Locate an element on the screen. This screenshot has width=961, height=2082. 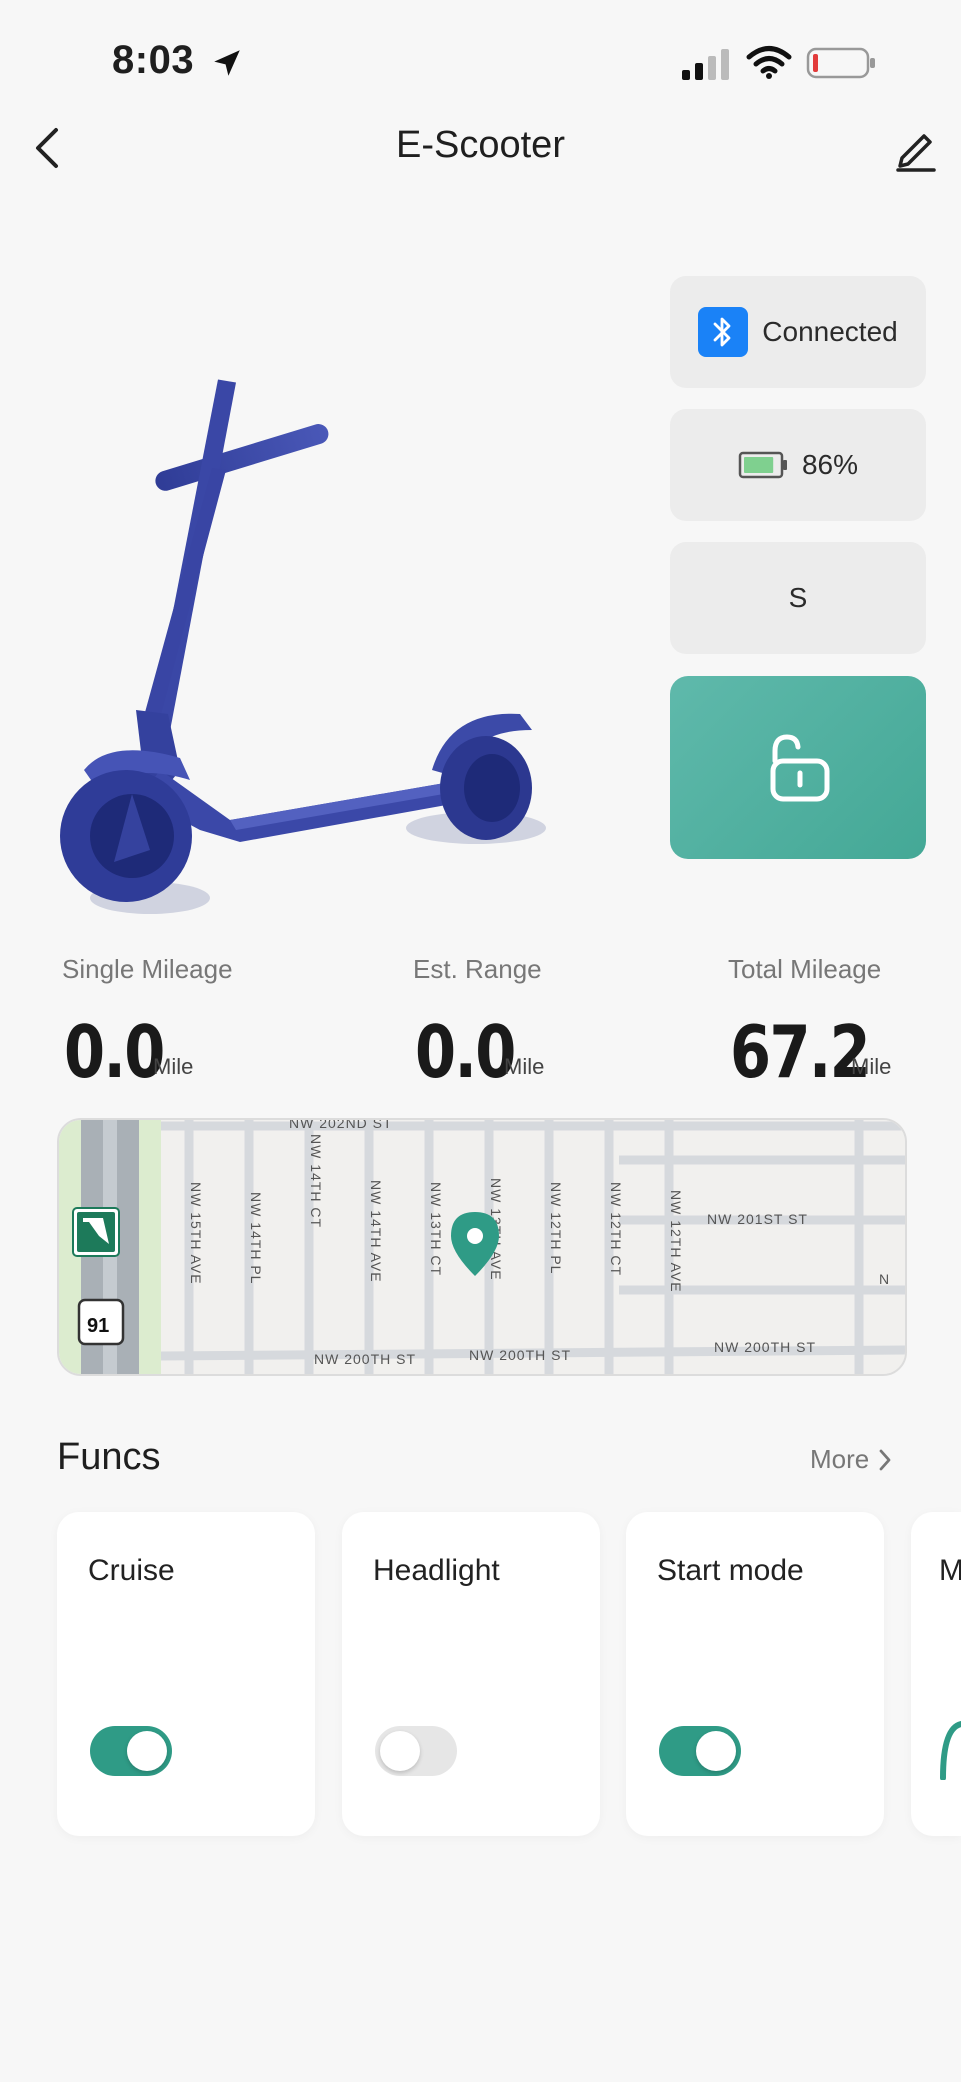
connection-label: Connected is located at coordinates (830, 331).